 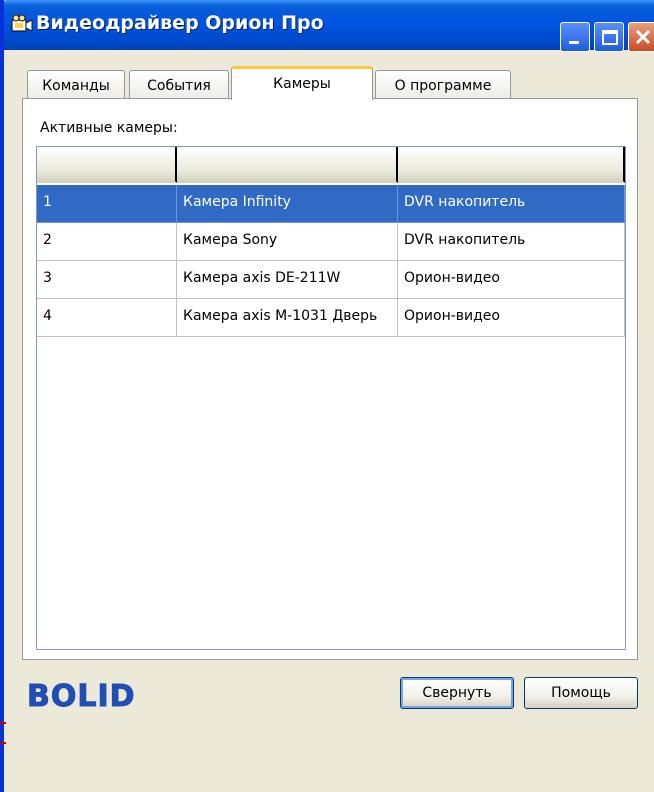 I want to click on tab-about: О программе, so click(x=443, y=85).